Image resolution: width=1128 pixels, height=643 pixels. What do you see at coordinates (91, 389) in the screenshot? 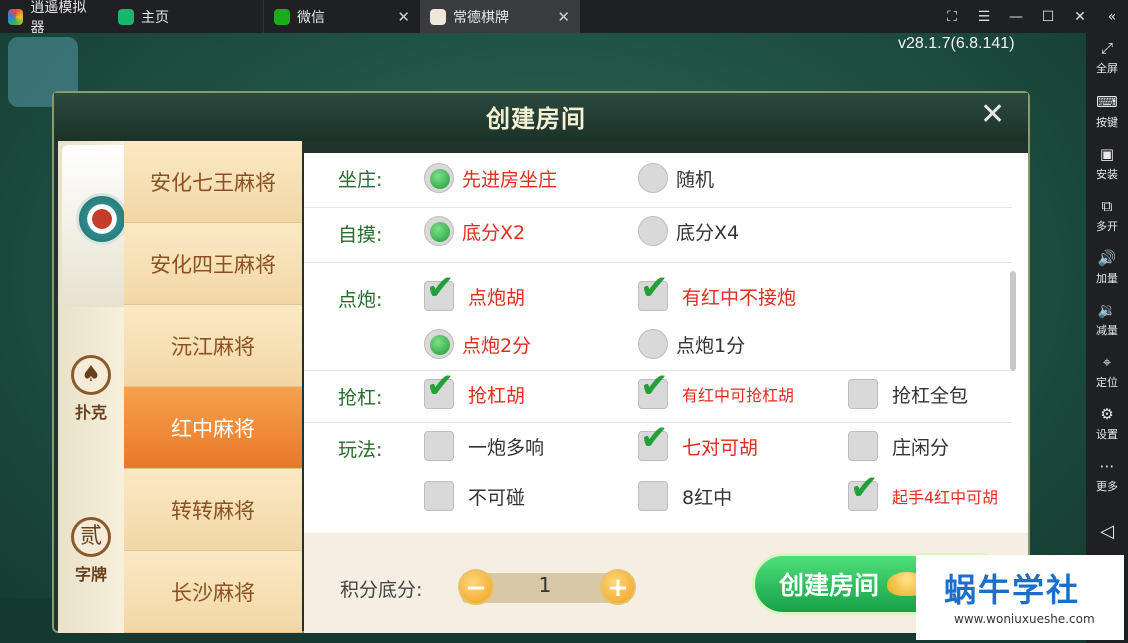
I see `category-poker: ♠ 扑克` at bounding box center [91, 389].